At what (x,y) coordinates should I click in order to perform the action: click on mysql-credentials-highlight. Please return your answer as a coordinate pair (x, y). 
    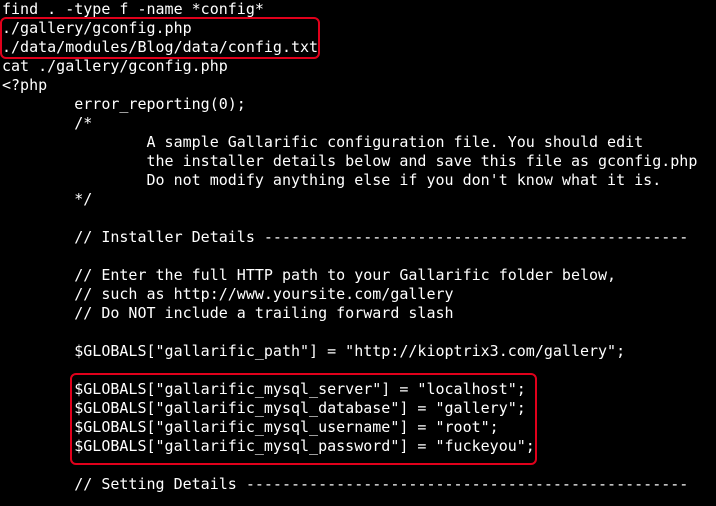
    Looking at the image, I should click on (303, 419).